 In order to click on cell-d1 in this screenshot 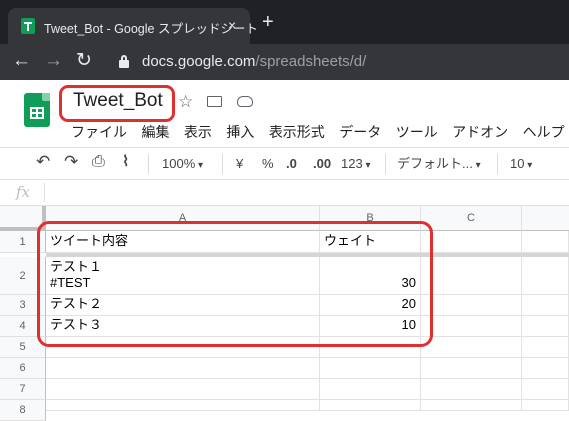, I will do `click(545, 242)`.